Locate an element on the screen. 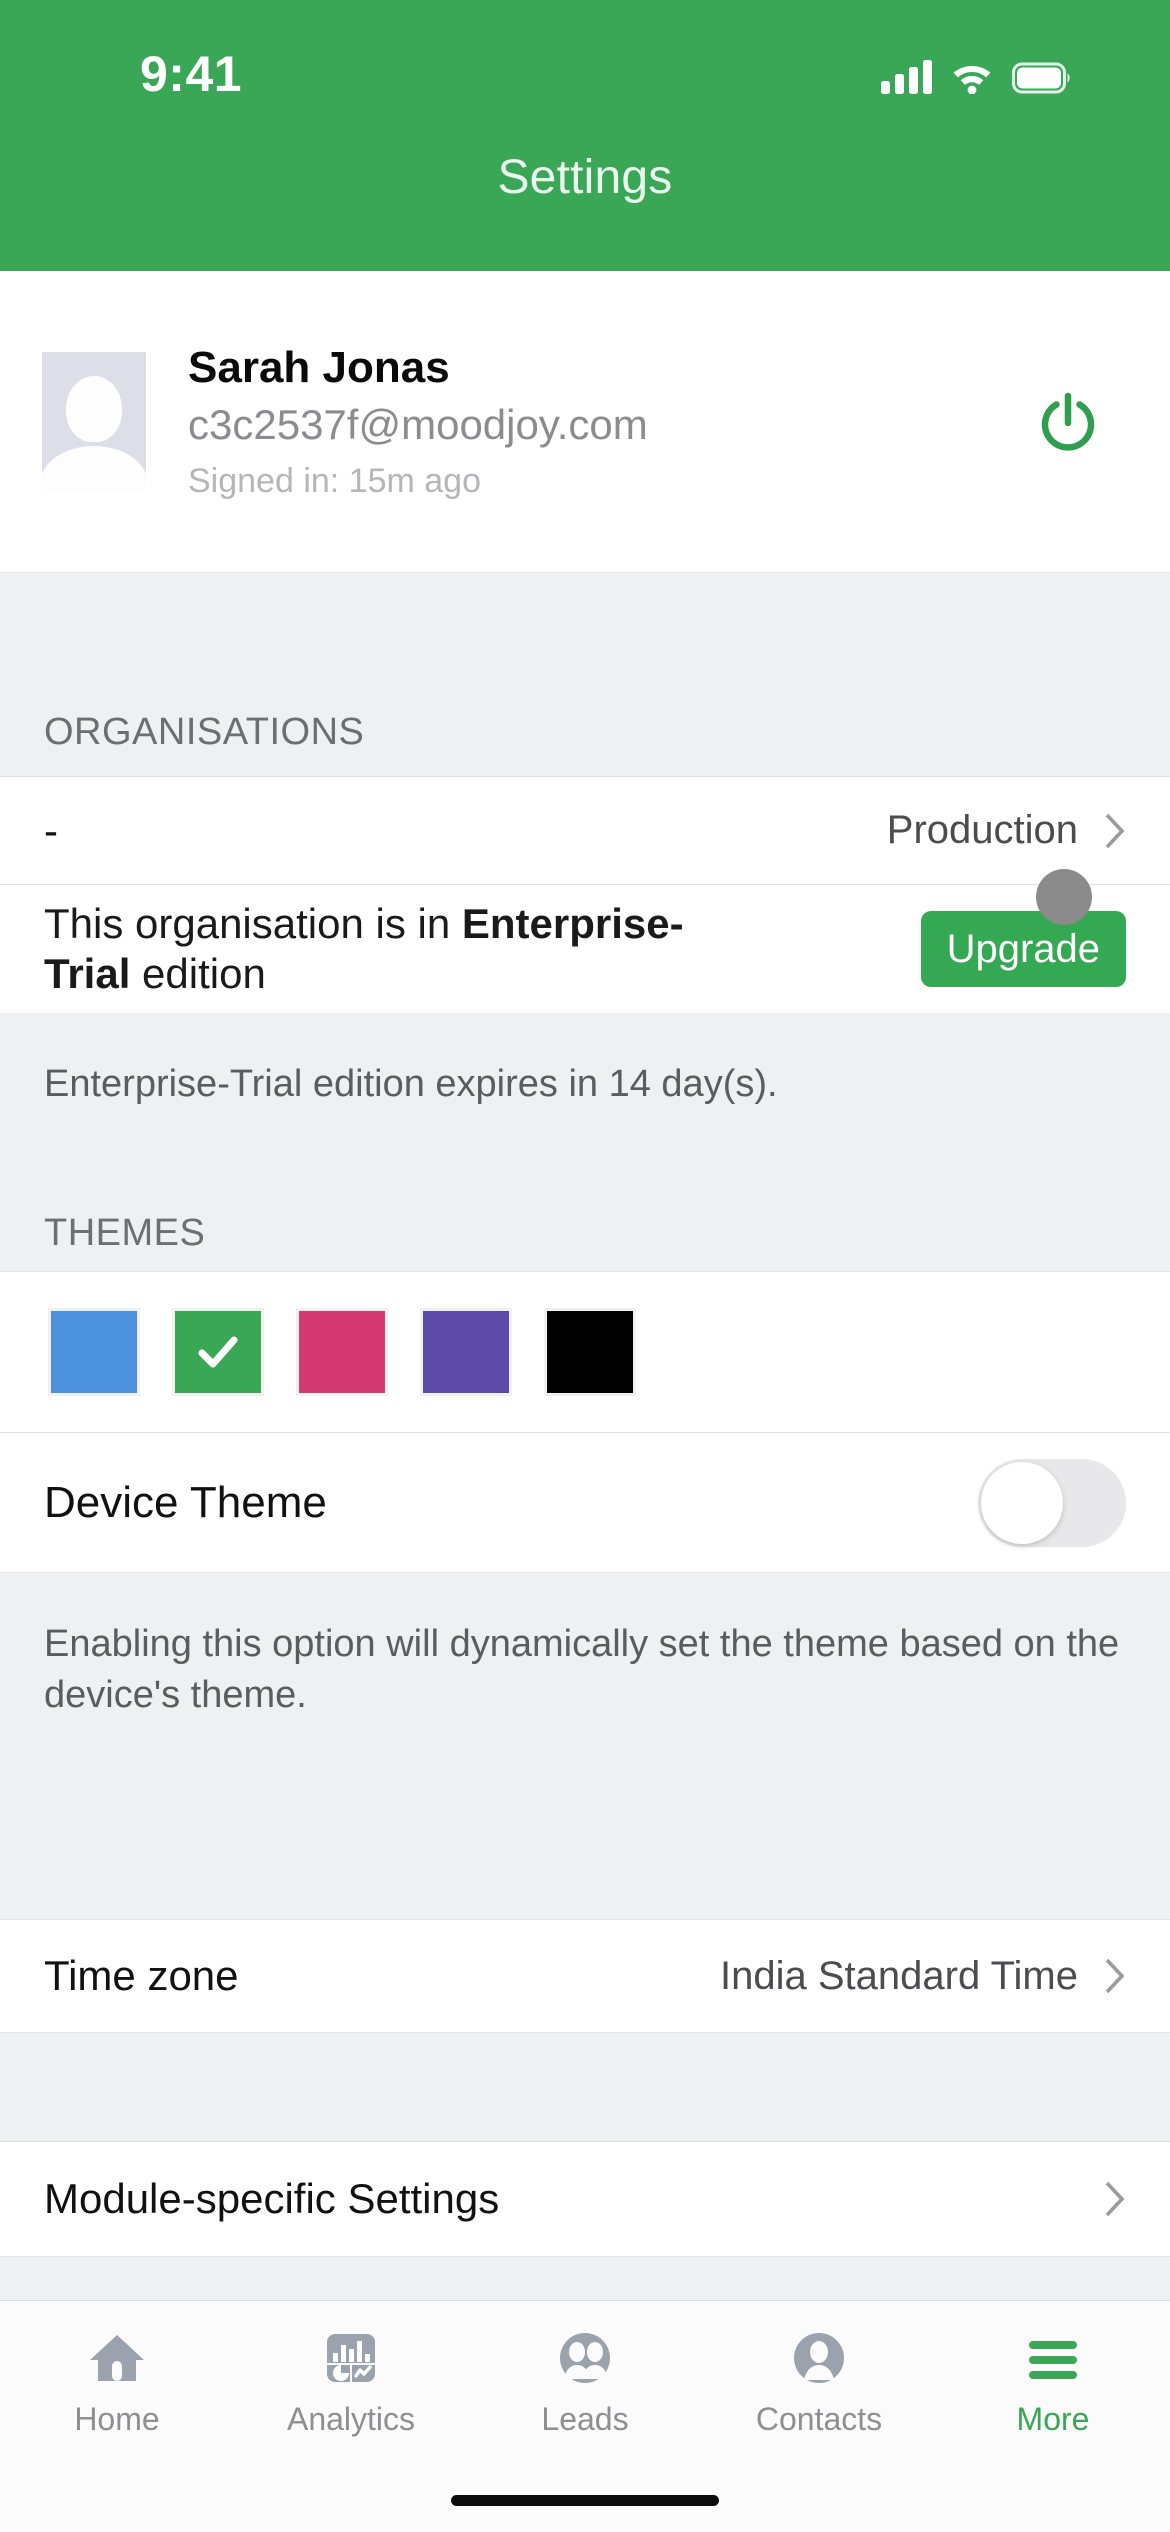 This screenshot has height=2532, width=1170. tab-analytics: Analytics is located at coordinates (351, 2416).